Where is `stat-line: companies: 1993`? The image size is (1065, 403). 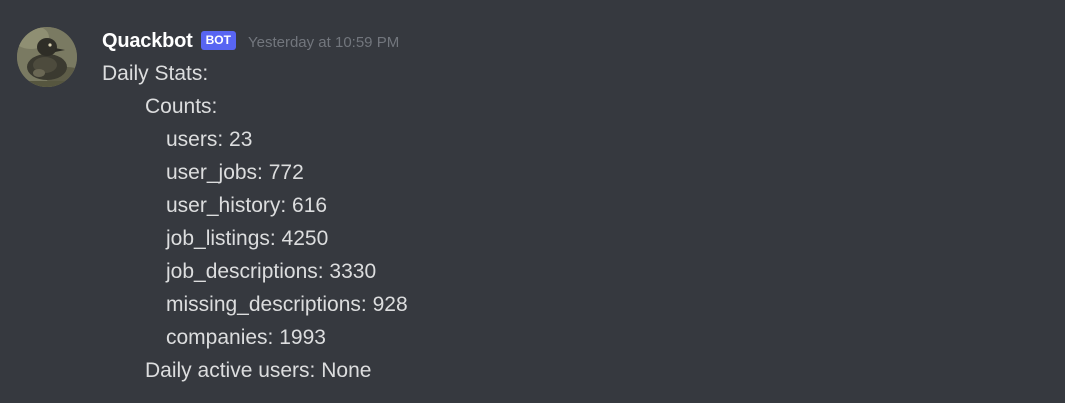
stat-line: companies: 1993 is located at coordinates (246, 337).